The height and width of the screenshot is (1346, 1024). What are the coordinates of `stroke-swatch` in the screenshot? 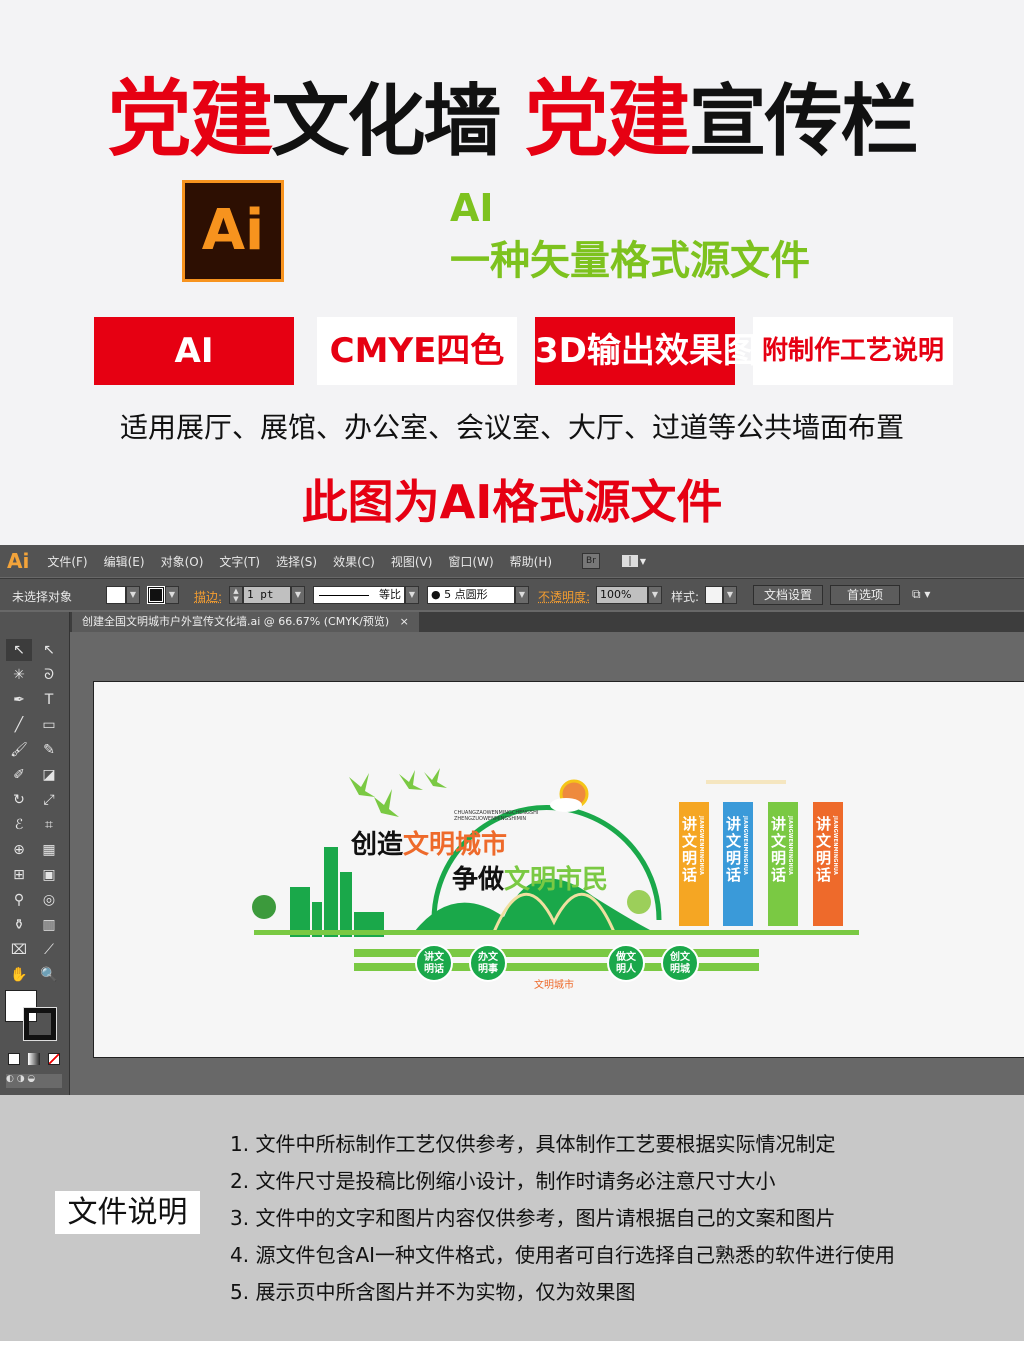 It's located at (156, 595).